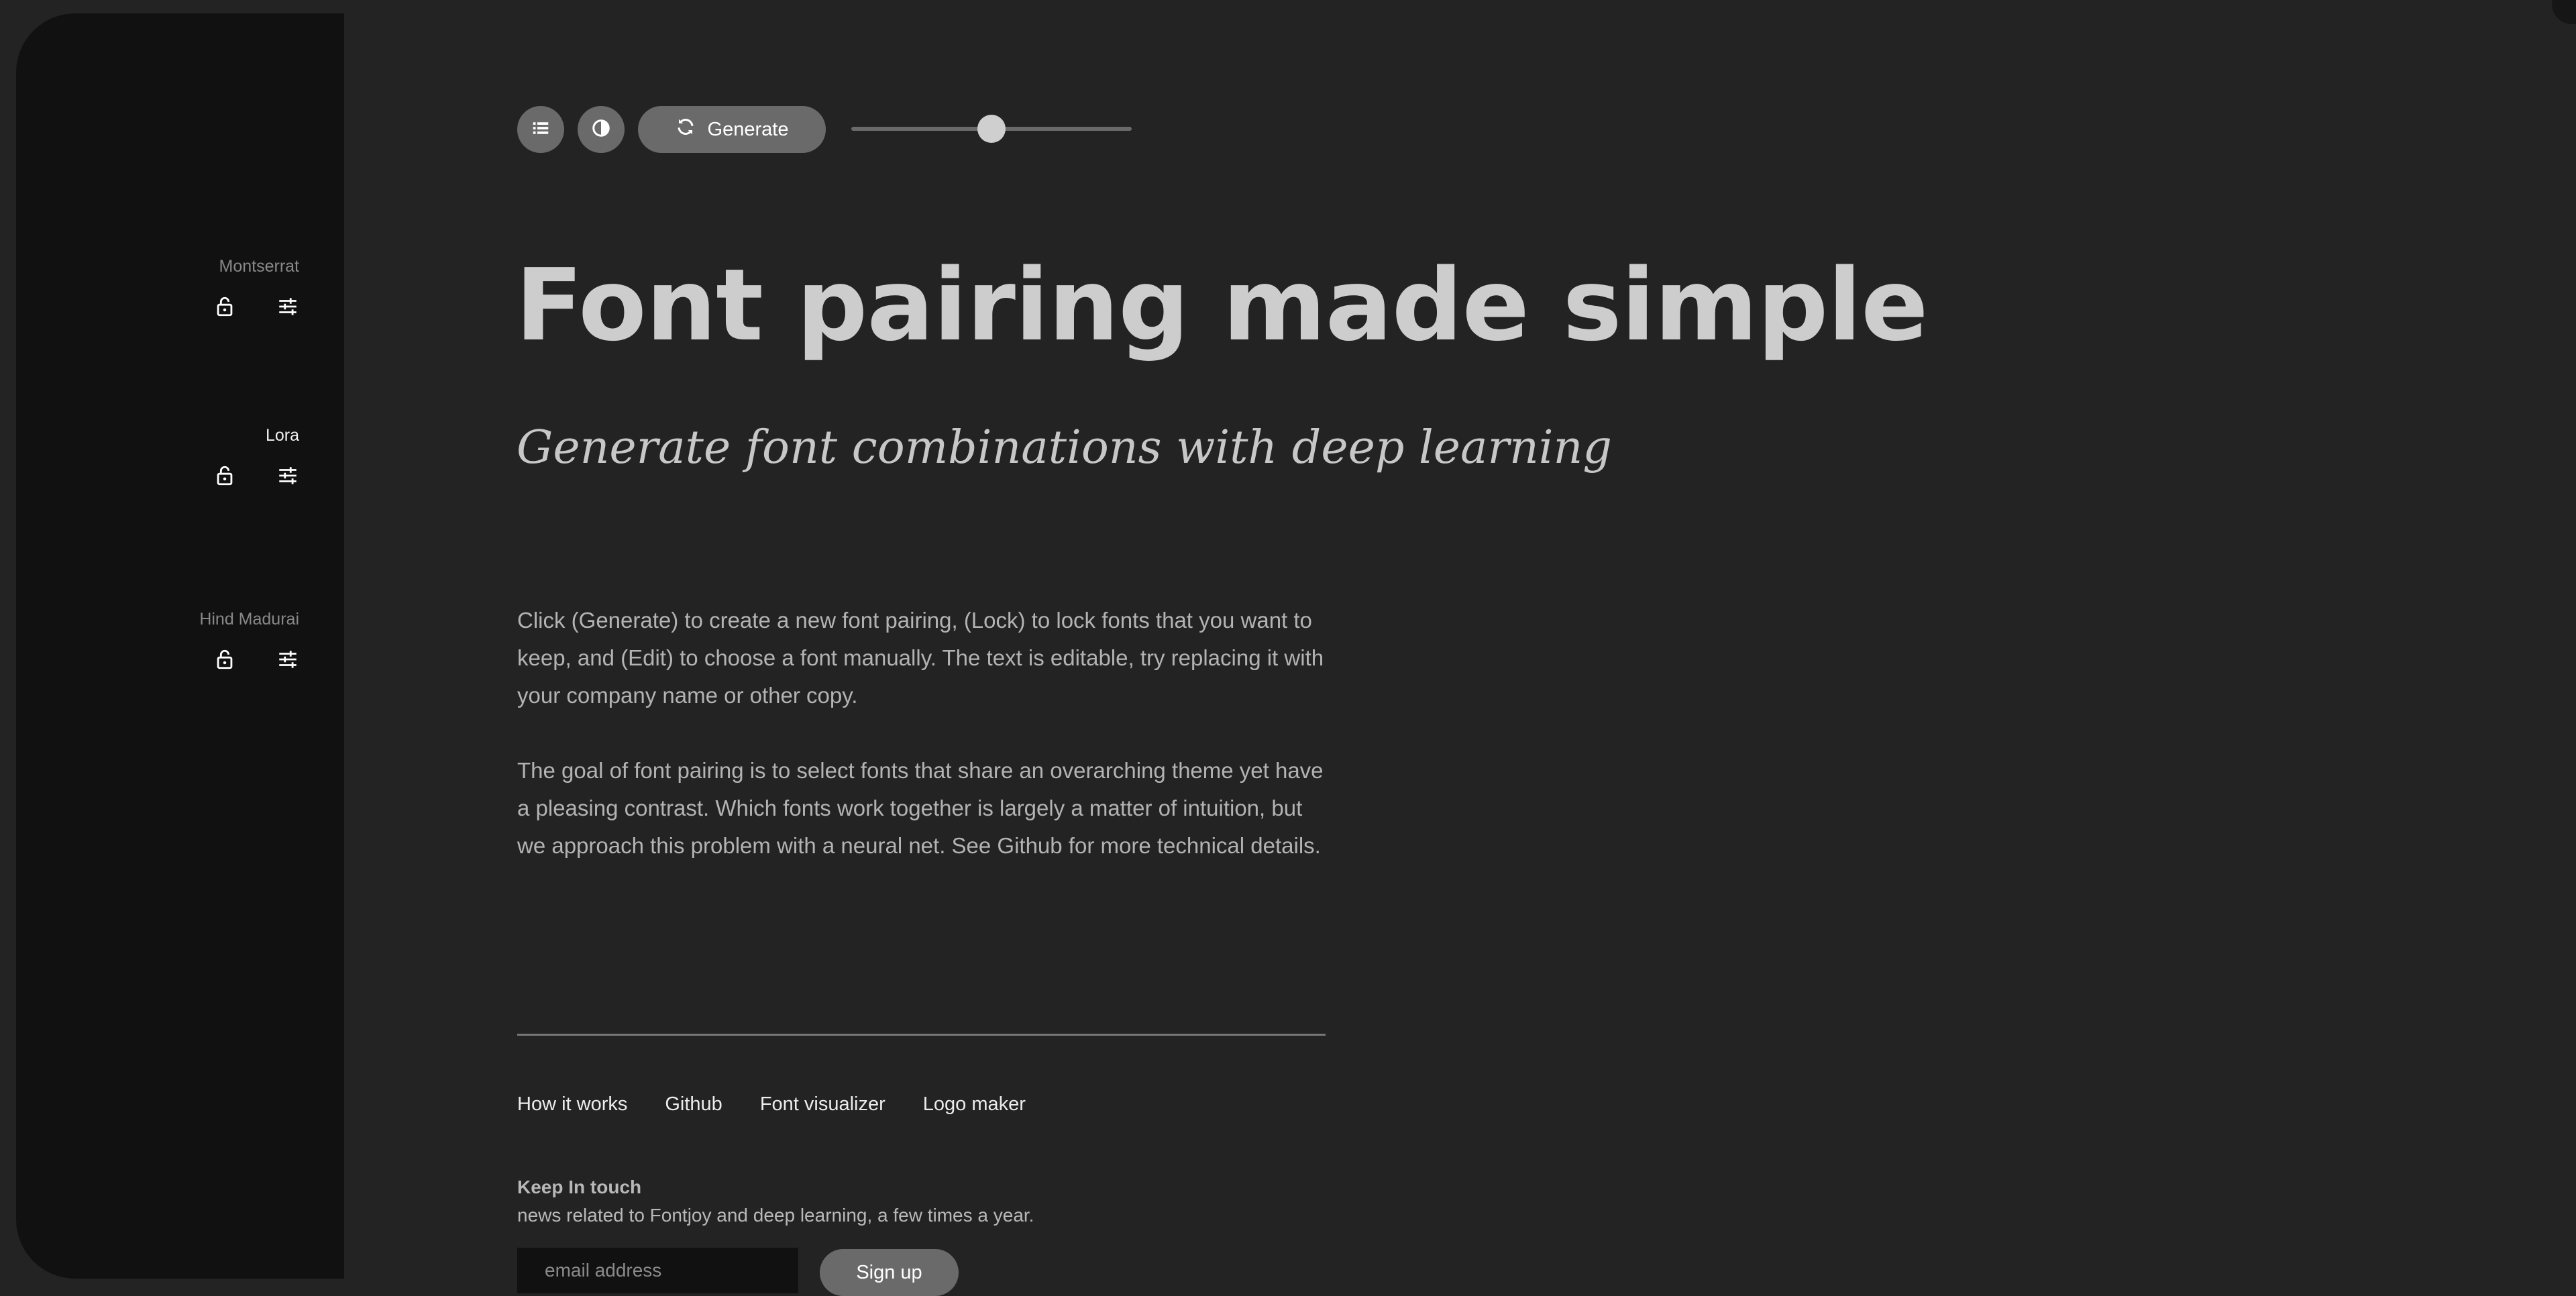 This screenshot has width=2576, height=1296. I want to click on window-corner, so click(2564, 12).